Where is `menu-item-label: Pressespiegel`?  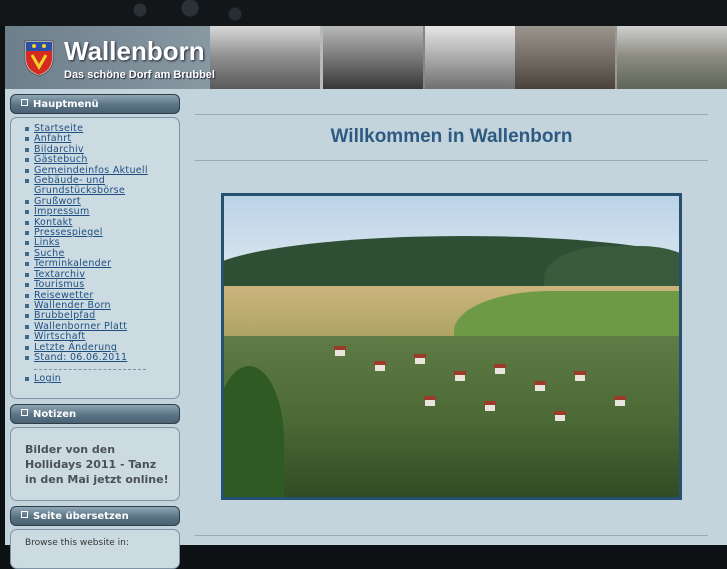 menu-item-label: Pressespiegel is located at coordinates (68, 233).